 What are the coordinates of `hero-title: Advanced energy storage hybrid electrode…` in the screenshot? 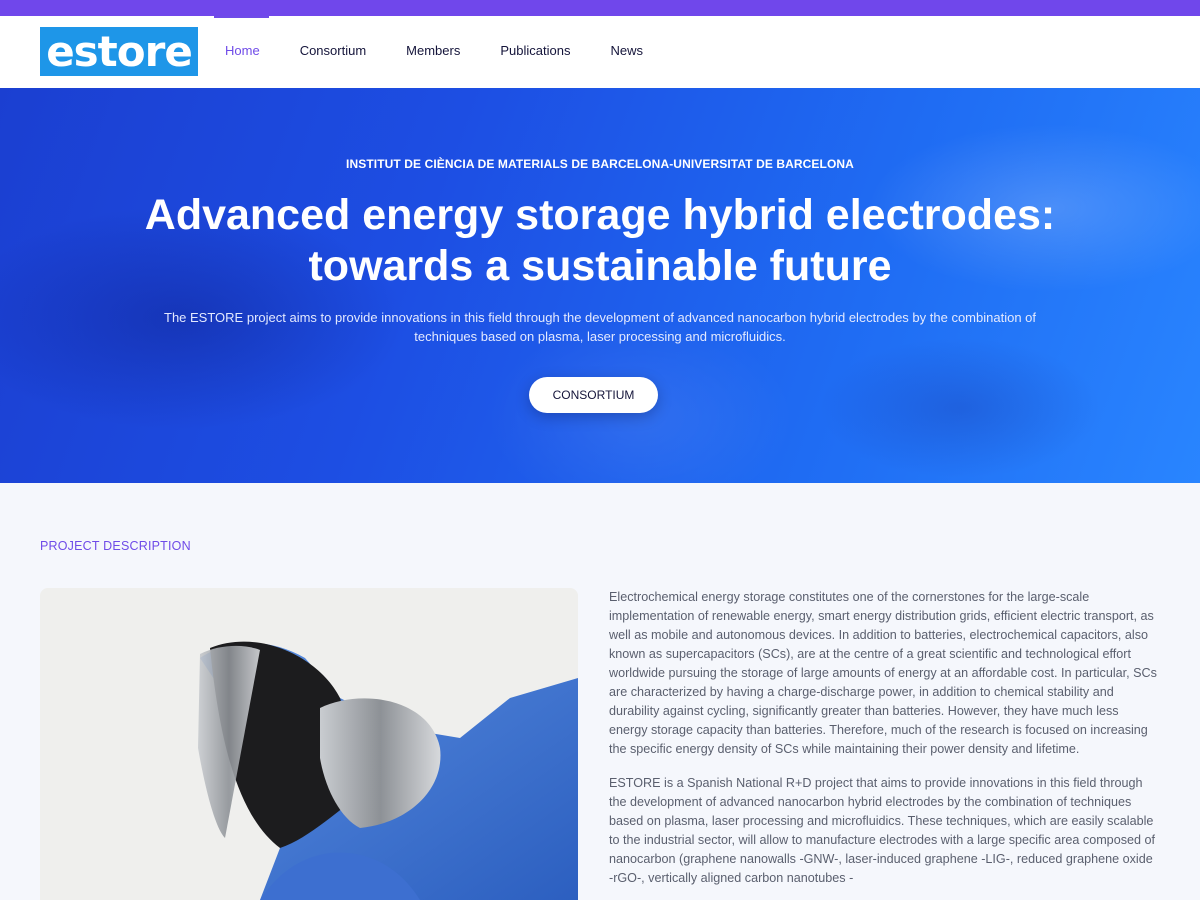 It's located at (600, 240).